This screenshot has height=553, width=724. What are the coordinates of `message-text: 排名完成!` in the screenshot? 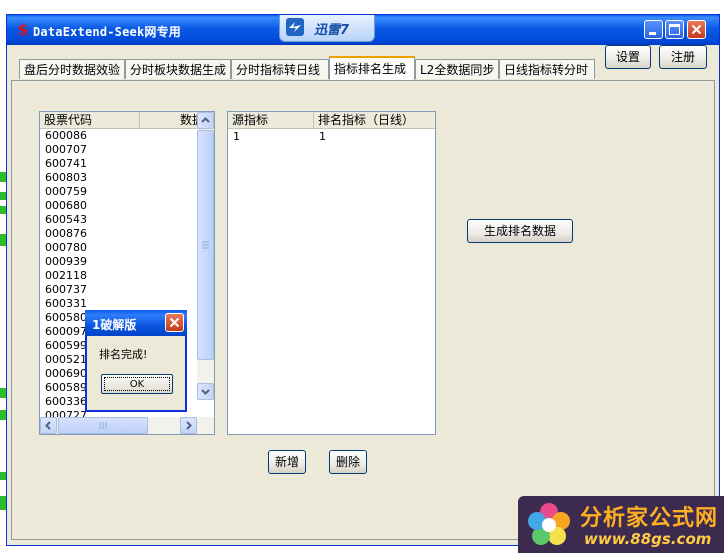 It's located at (123, 354).